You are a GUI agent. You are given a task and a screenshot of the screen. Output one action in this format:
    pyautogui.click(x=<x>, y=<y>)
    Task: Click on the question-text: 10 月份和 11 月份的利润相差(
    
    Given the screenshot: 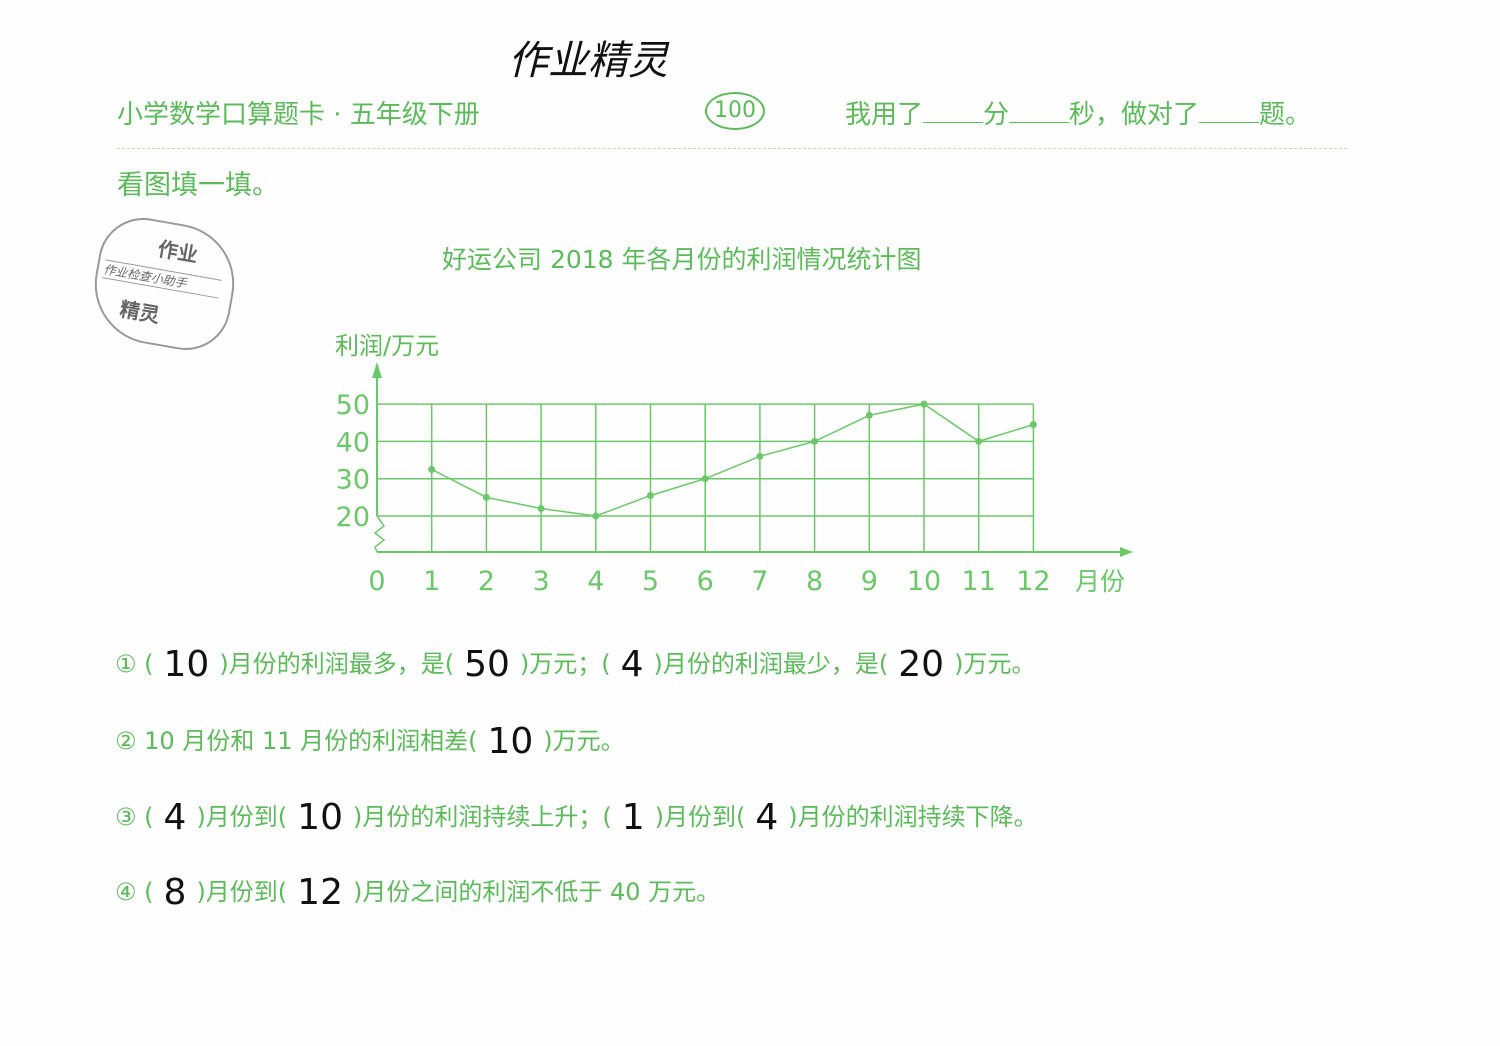 What is the action you would take?
    pyautogui.click(x=311, y=741)
    